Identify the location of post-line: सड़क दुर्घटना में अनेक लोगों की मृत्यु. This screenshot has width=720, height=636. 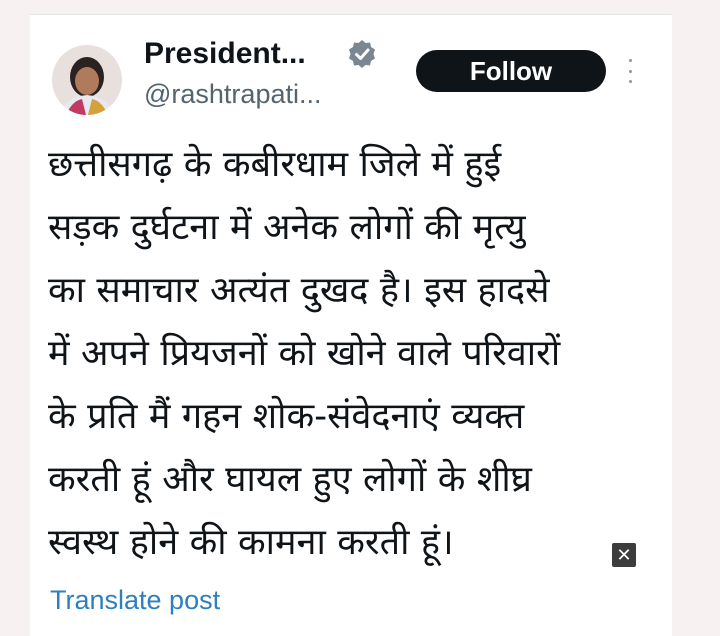
(287, 227).